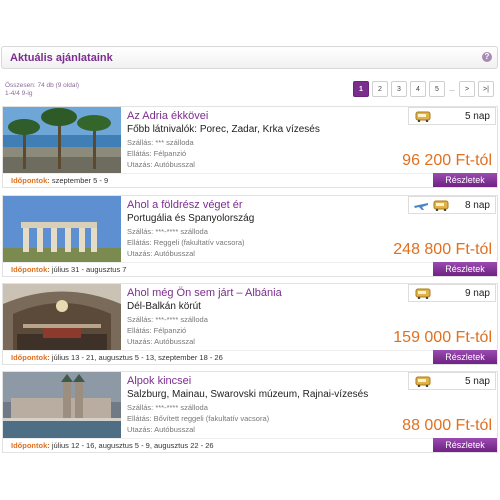 This screenshot has height=500, width=500. What do you see at coordinates (477, 293) in the screenshot?
I see `tour-days: 9 nap` at bounding box center [477, 293].